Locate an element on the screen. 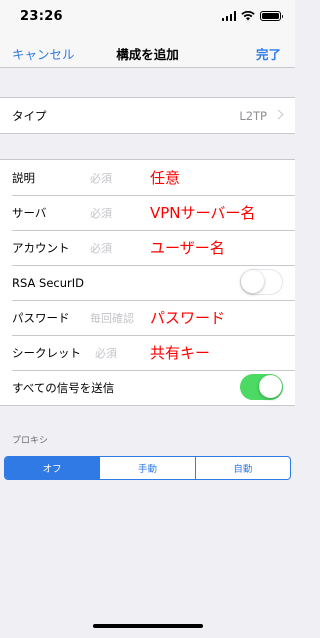  server-input: 必須 is located at coordinates (101, 213).